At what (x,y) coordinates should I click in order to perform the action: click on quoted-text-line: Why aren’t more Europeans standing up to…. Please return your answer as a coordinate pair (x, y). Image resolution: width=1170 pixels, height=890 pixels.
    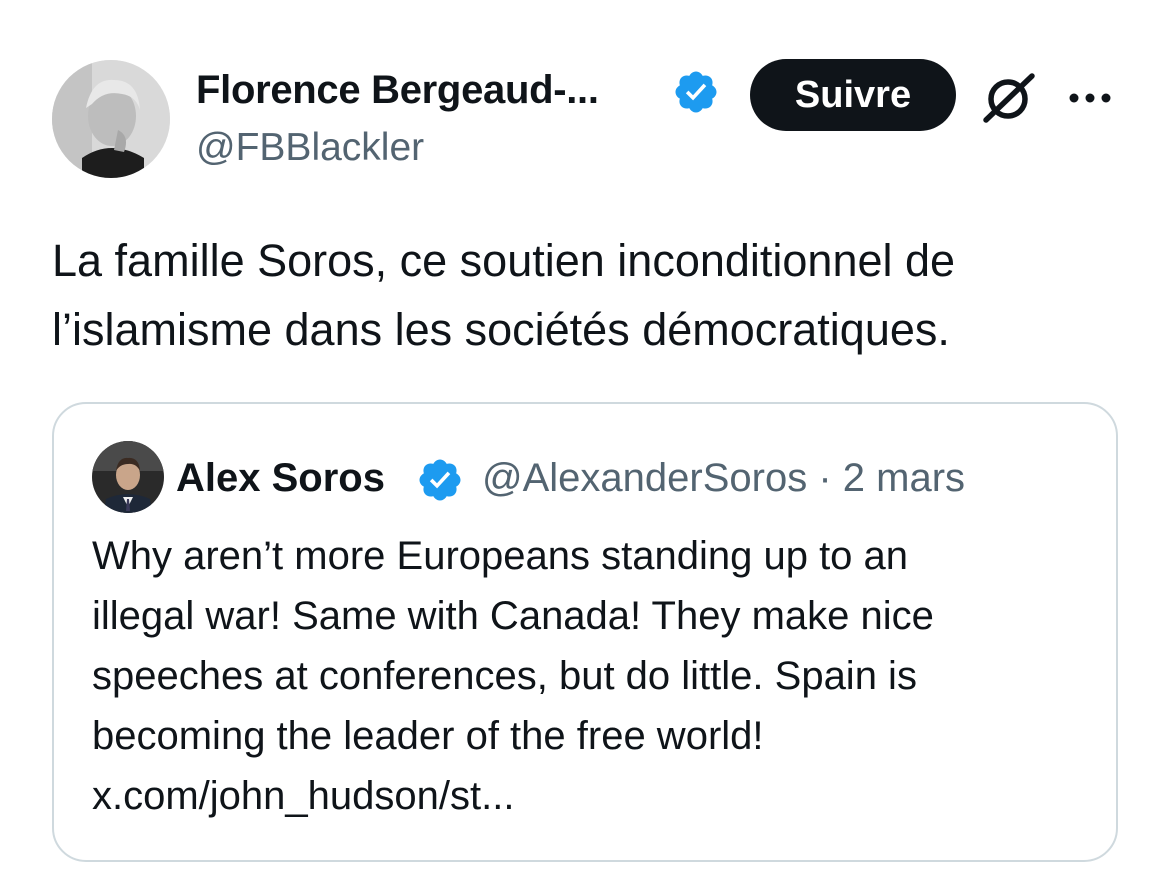
    Looking at the image, I should click on (500, 556).